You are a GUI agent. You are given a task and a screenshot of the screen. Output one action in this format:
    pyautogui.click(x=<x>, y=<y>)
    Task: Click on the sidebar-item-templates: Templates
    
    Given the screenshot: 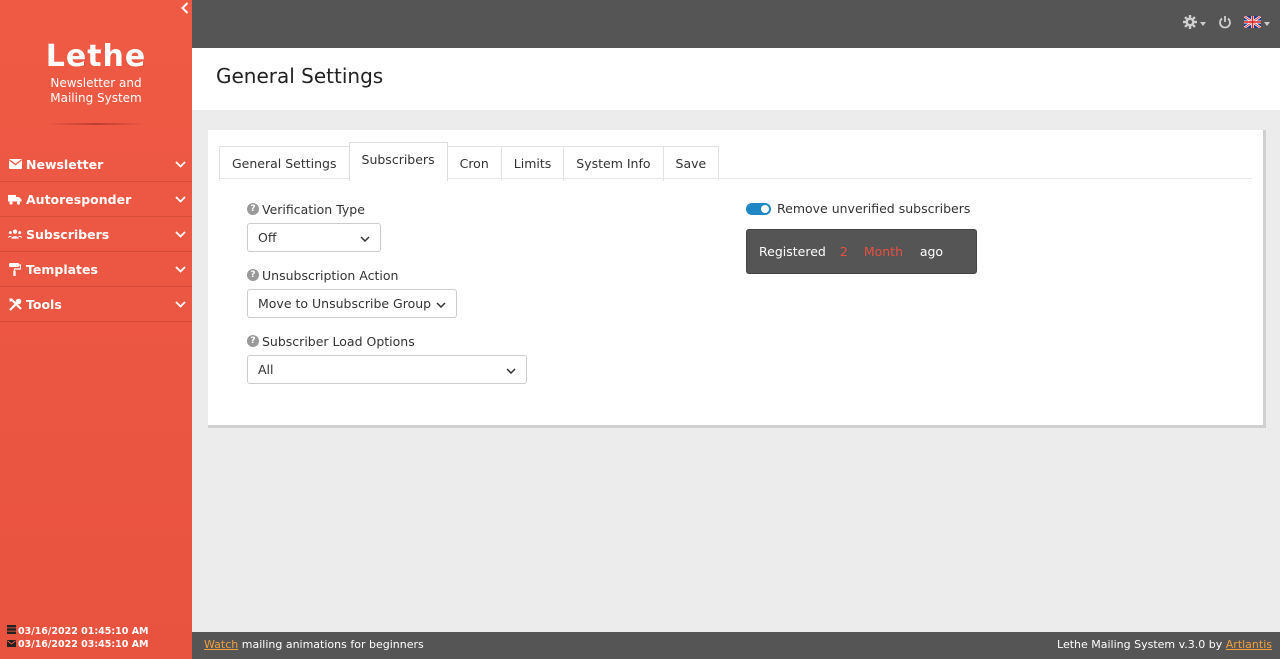 What is the action you would take?
    pyautogui.click(x=96, y=269)
    